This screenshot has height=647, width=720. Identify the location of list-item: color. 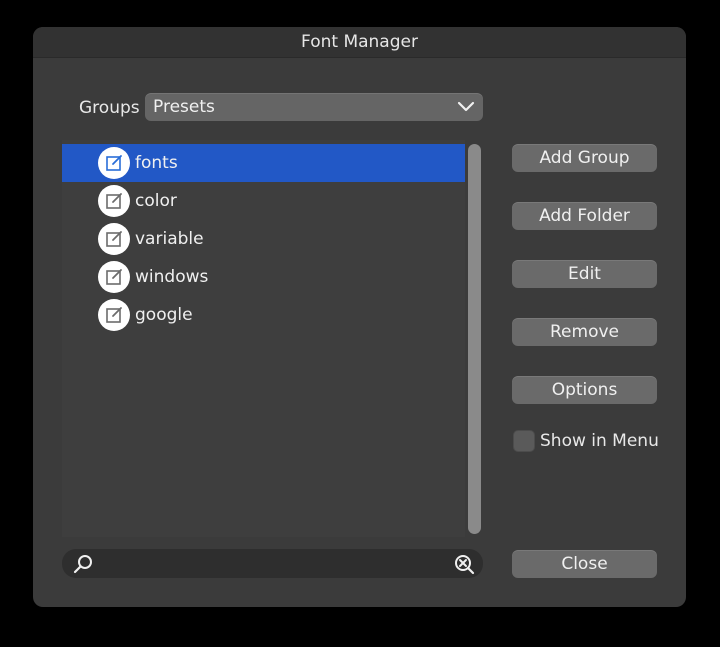
(263, 201).